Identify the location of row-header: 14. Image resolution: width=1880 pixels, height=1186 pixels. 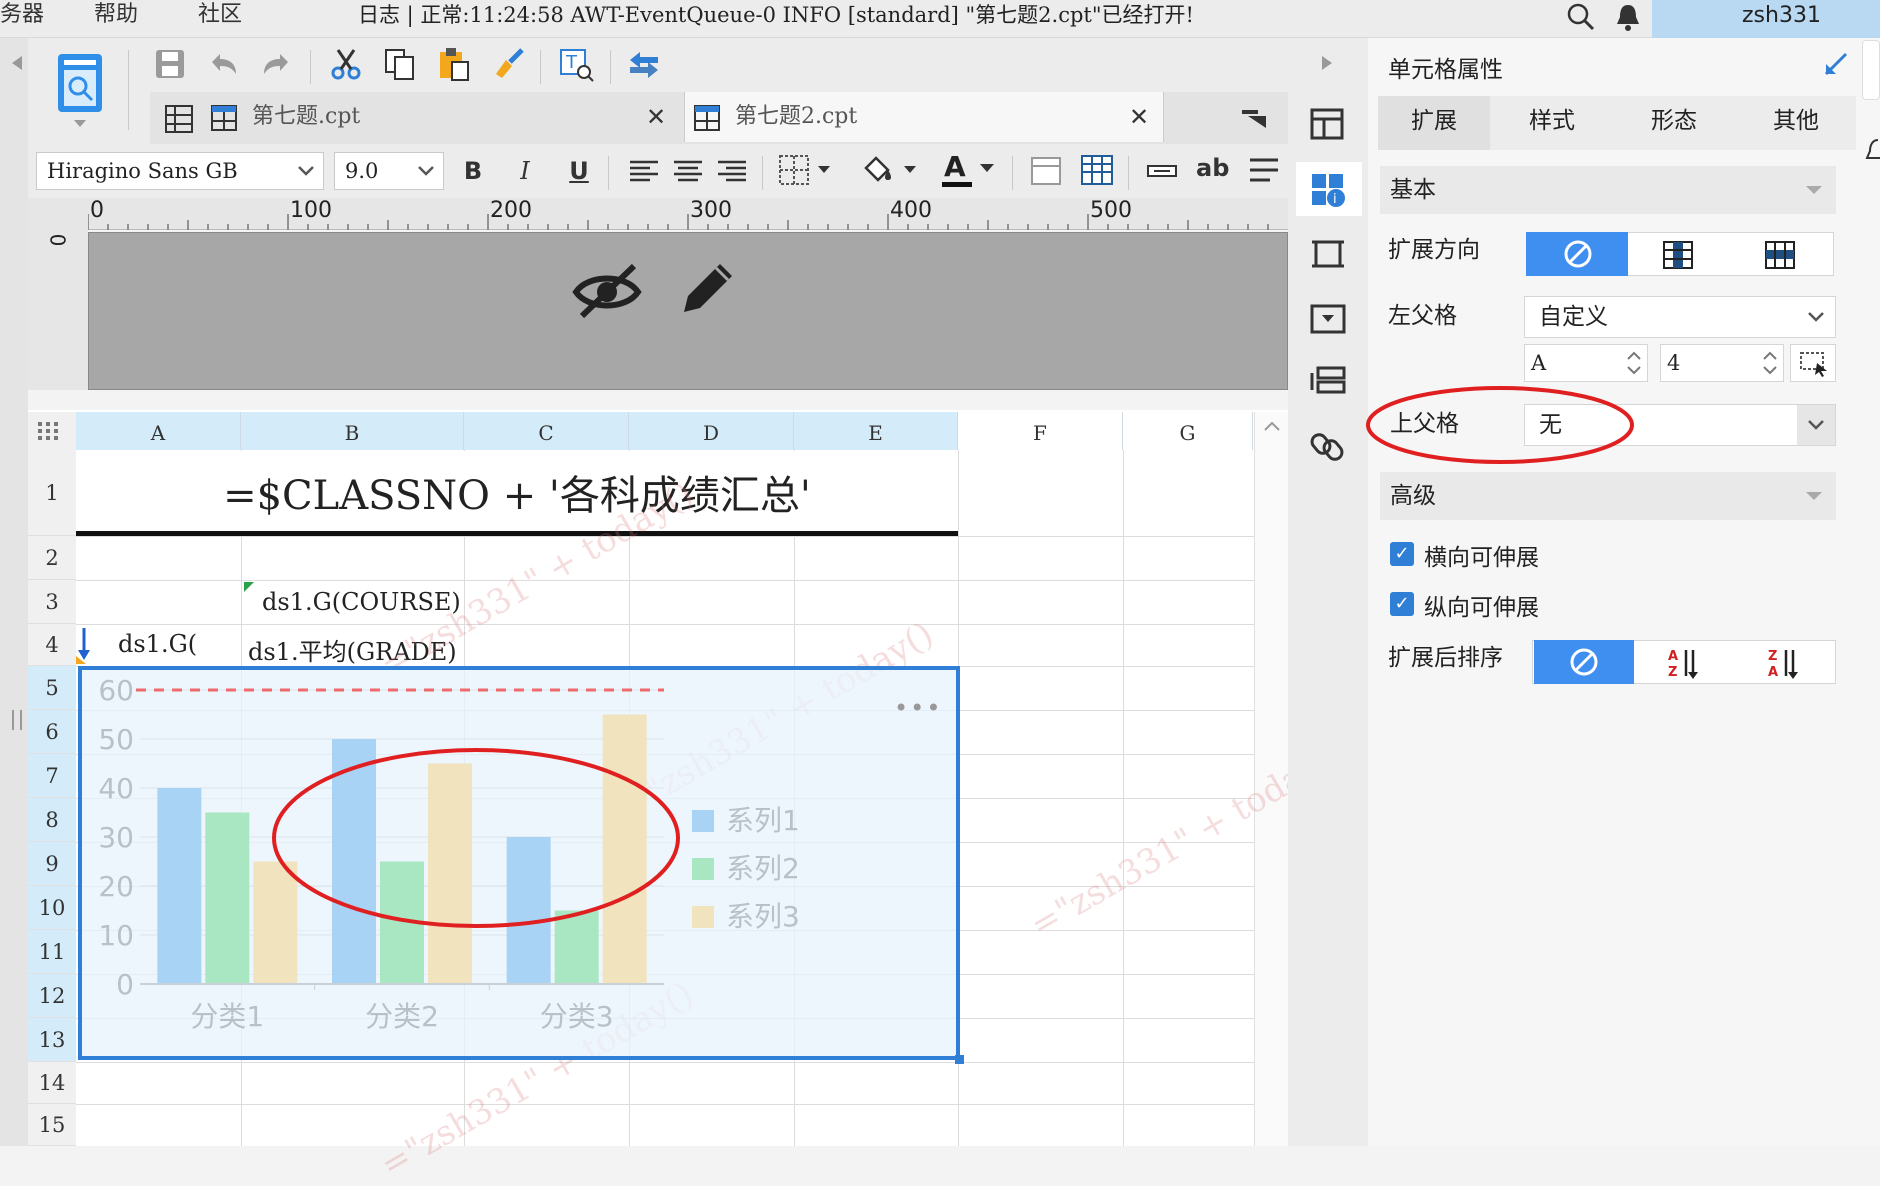
(52, 1083).